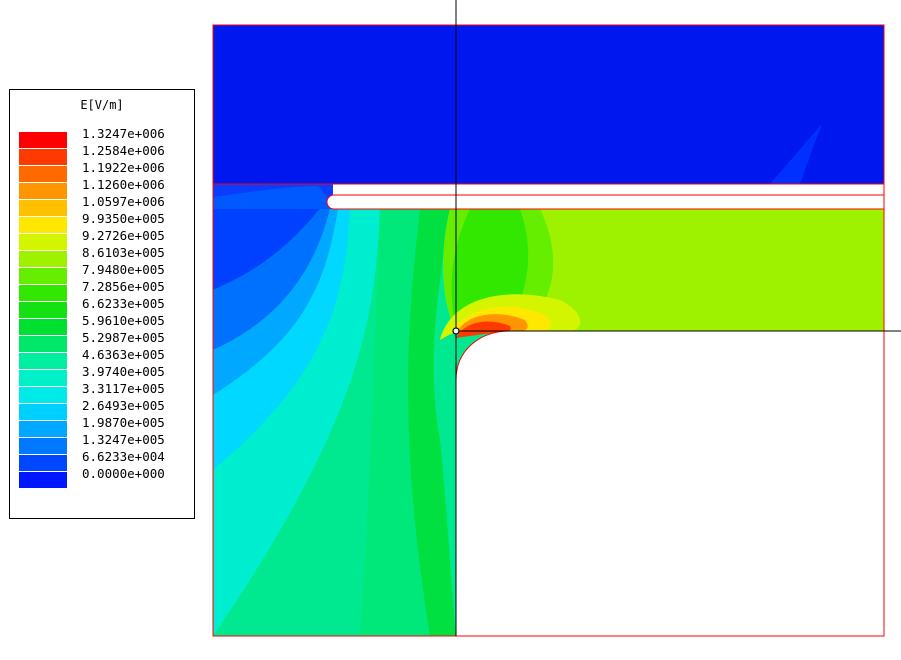 The image size is (901, 660). What do you see at coordinates (456, 331) in the screenshot?
I see `cursor-point` at bounding box center [456, 331].